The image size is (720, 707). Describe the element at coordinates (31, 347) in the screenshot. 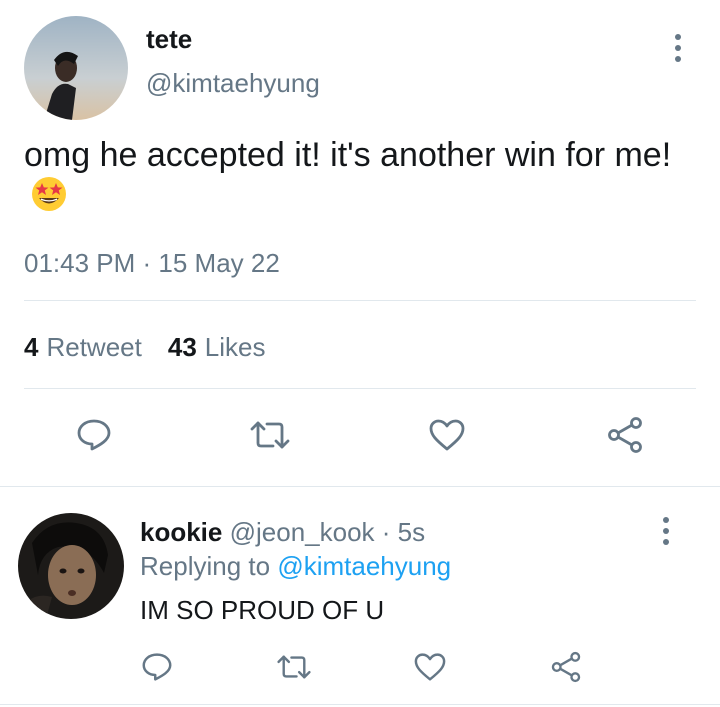

I see `retweet-count: 4` at that location.